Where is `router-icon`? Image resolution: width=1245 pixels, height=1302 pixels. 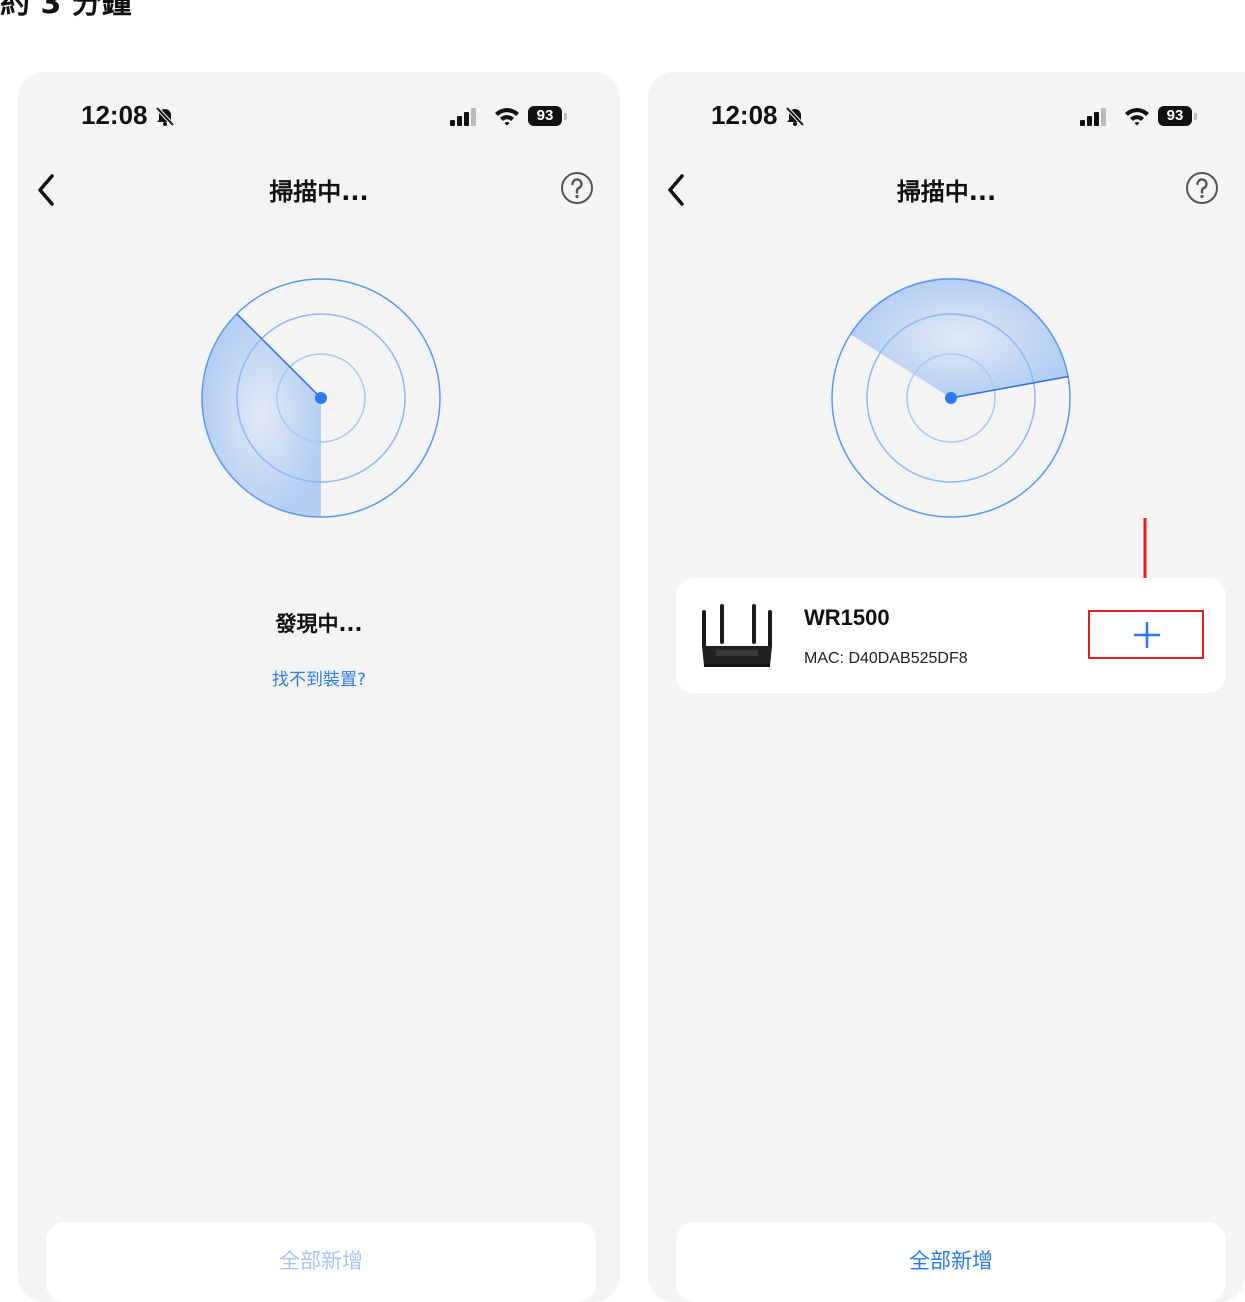
router-icon is located at coordinates (737, 635).